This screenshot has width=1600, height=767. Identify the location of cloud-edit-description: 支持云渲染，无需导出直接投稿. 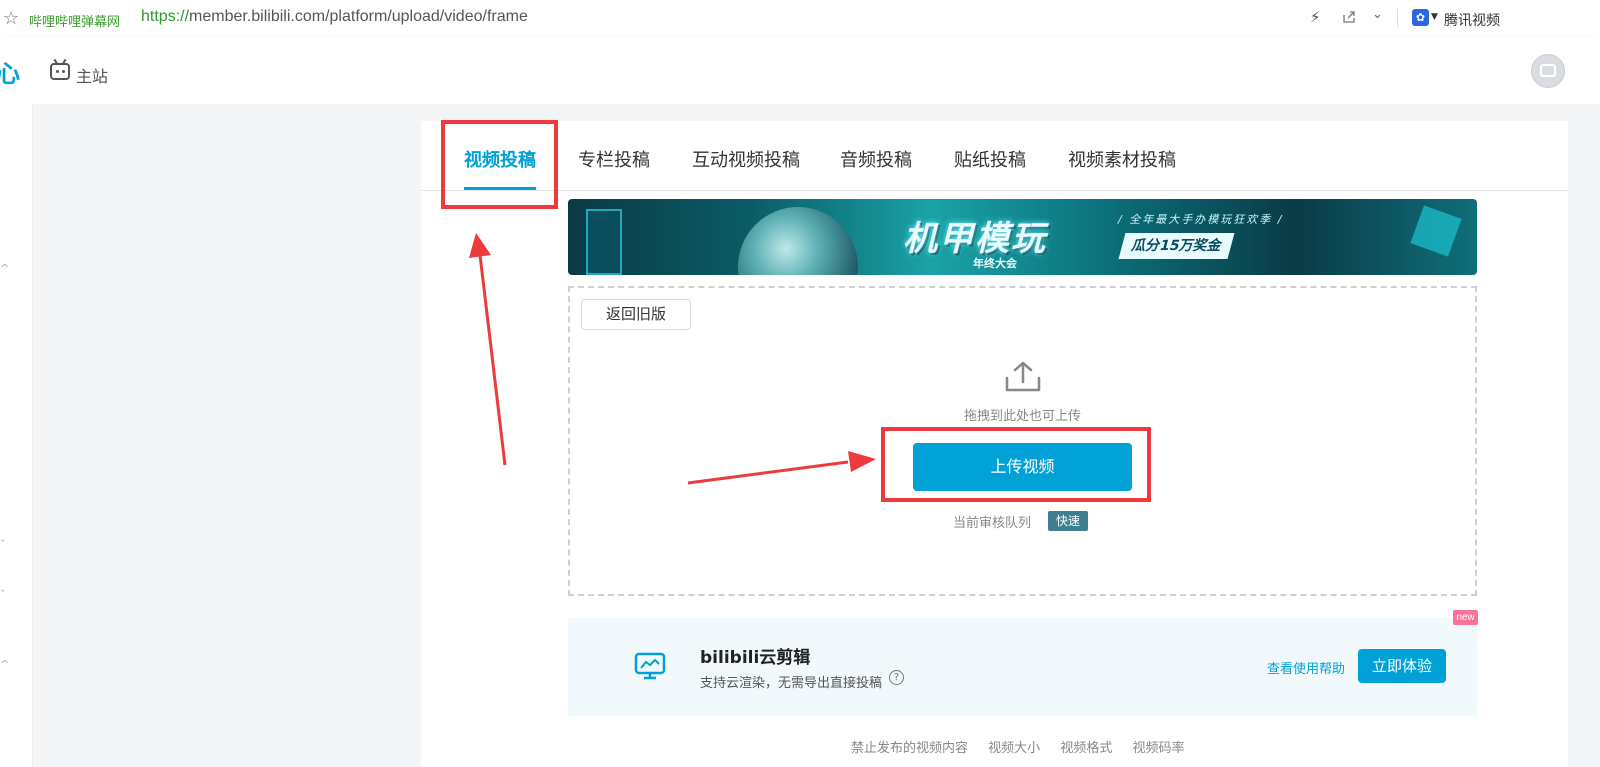
(791, 683).